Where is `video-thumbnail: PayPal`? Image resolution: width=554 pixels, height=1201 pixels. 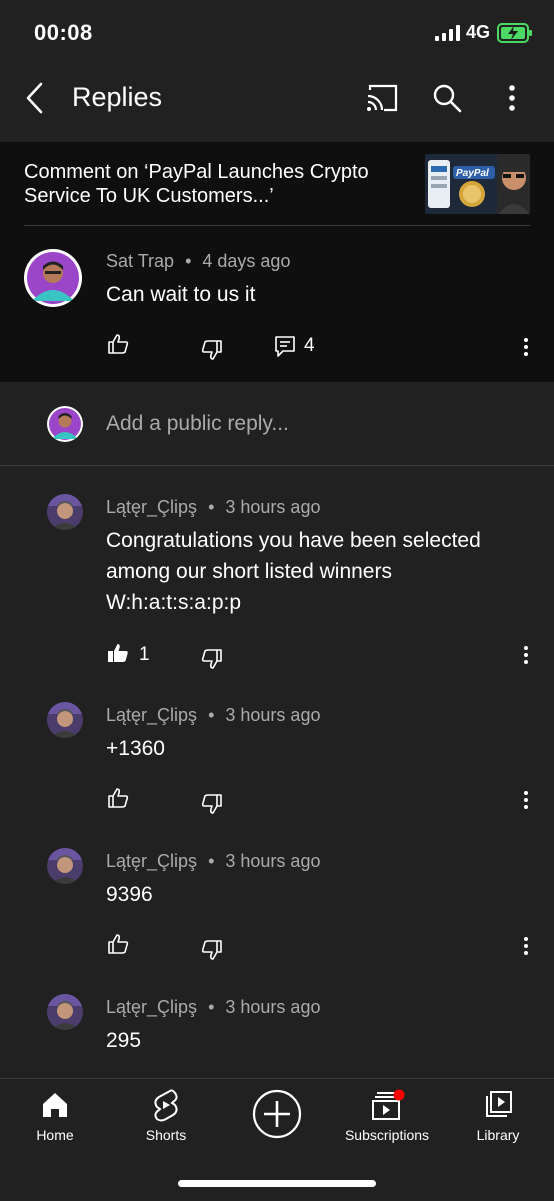 video-thumbnail: PayPal is located at coordinates (477, 184).